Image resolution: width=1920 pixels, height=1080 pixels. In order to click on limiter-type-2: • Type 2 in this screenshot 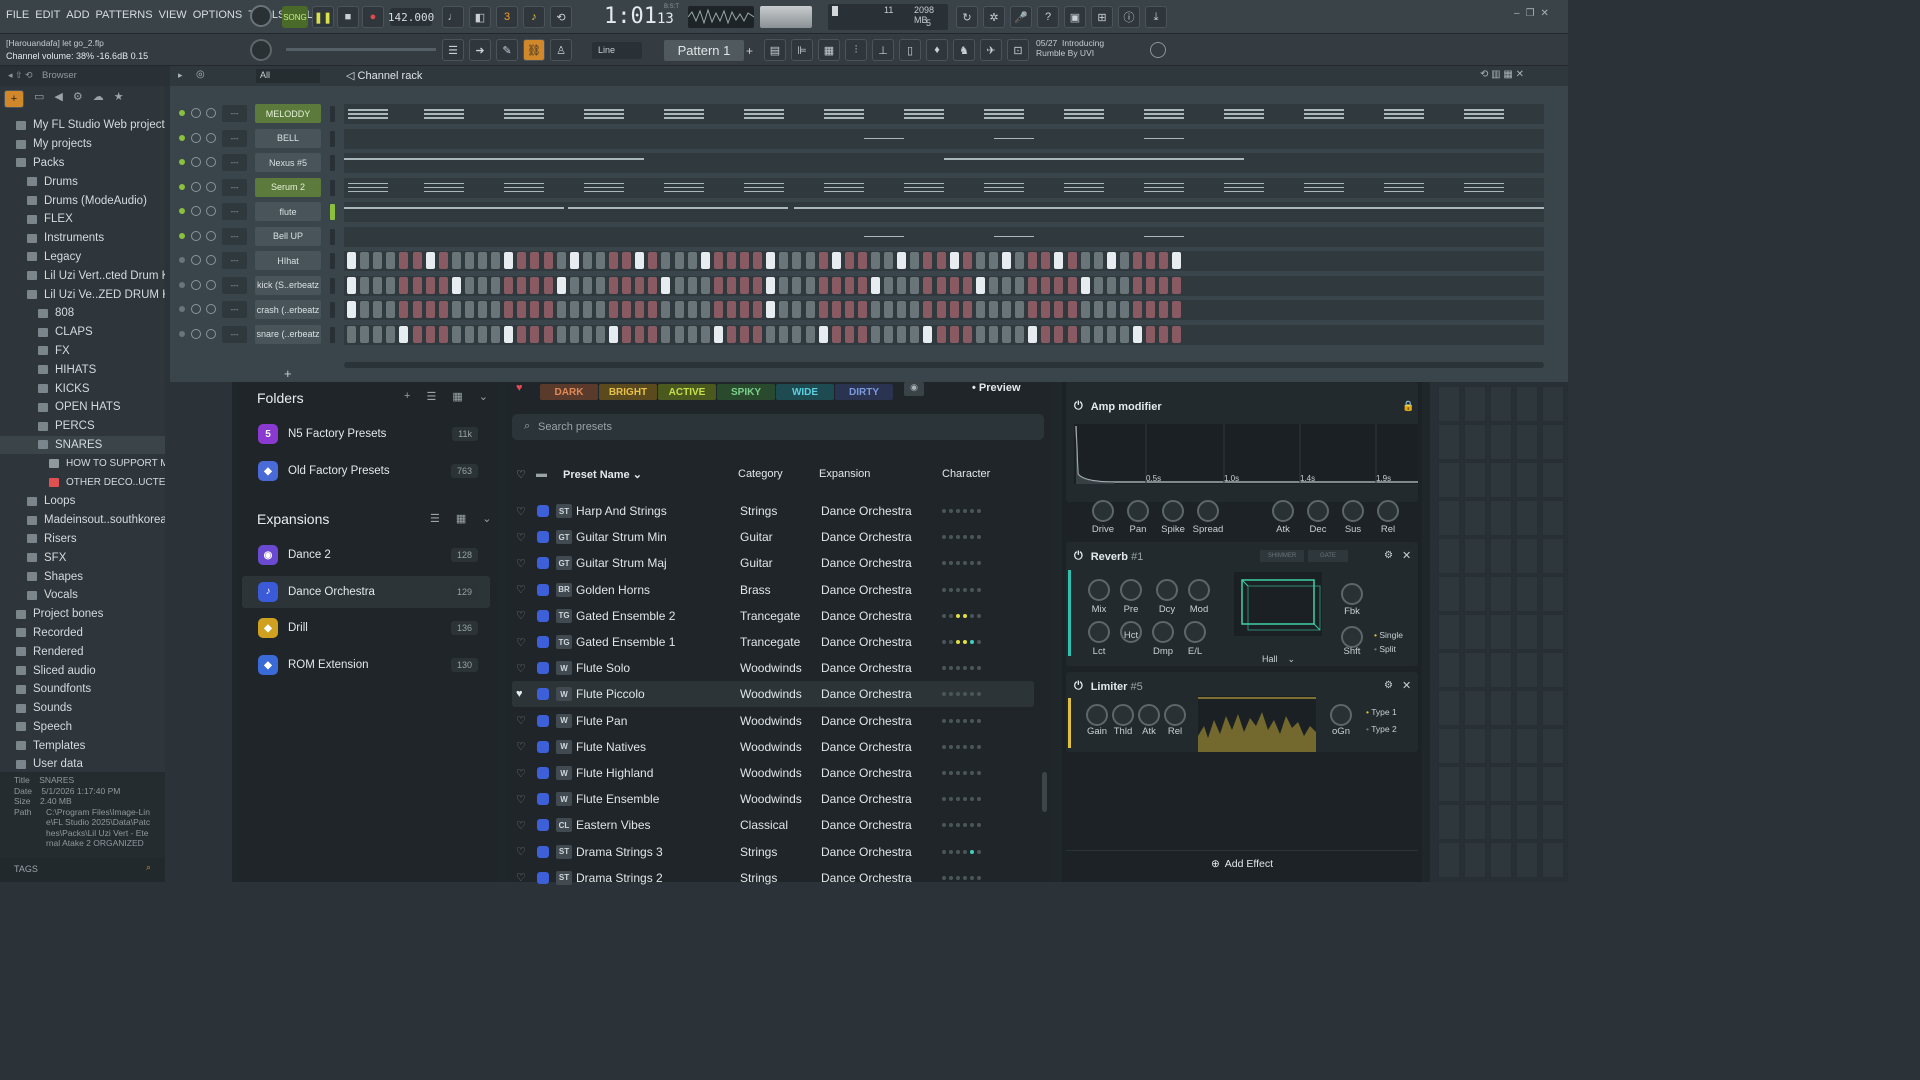, I will do `click(1381, 729)`.